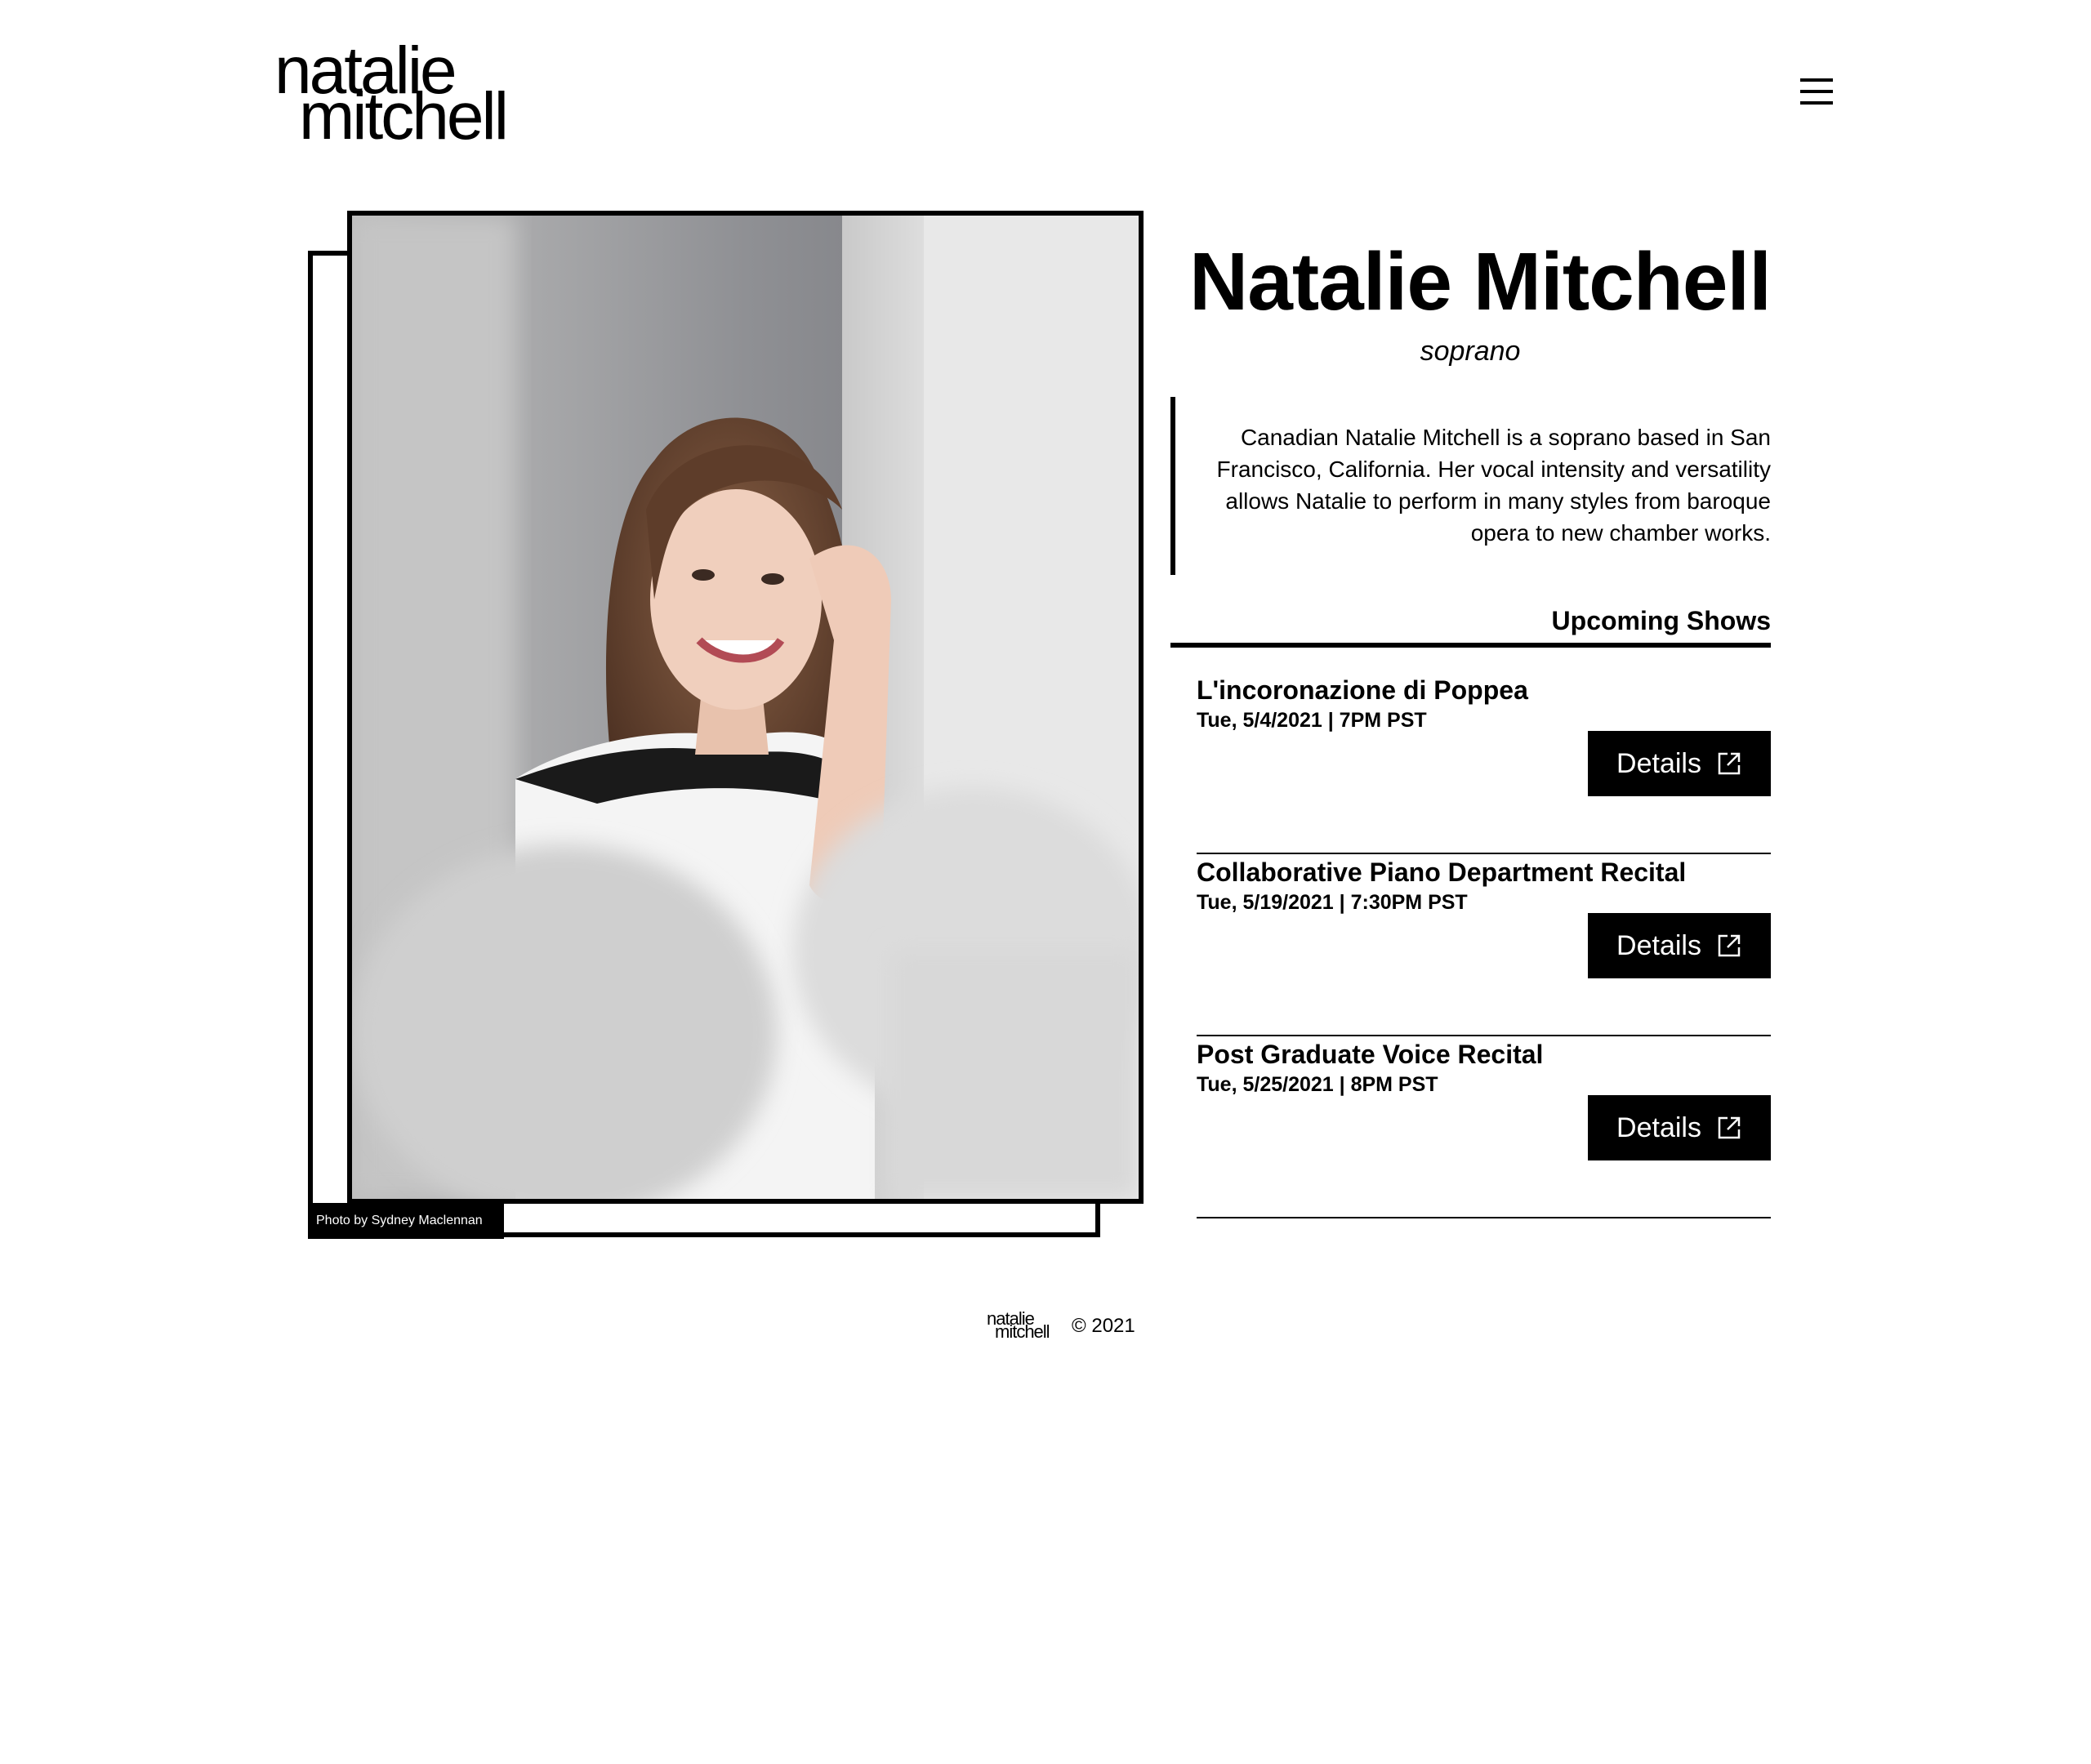 This screenshot has width=2091, height=1764. What do you see at coordinates (1172, 486) in the screenshot?
I see `bio-accent-bar` at bounding box center [1172, 486].